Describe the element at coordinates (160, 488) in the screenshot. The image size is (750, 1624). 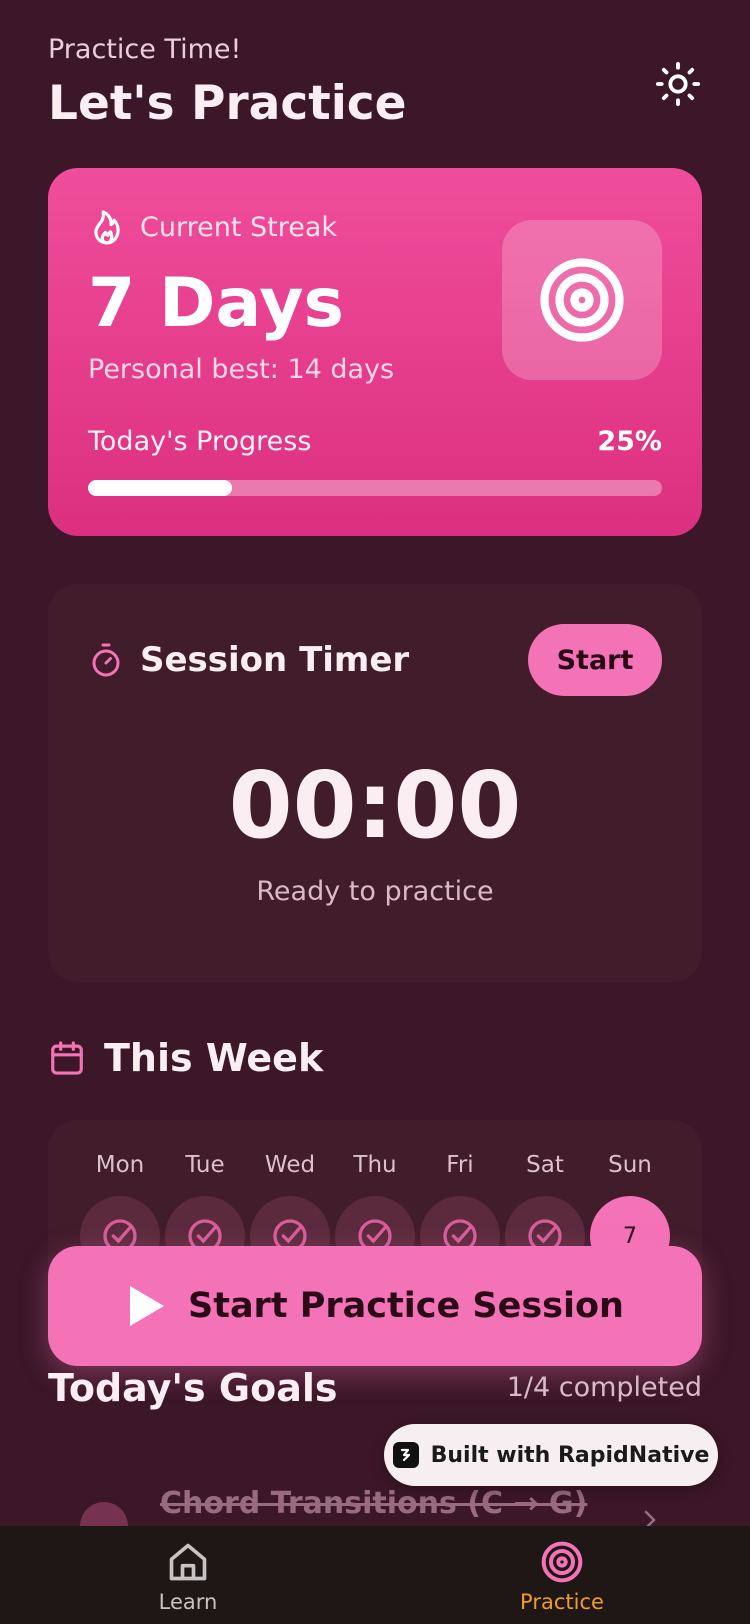
I see `progress-bar-fill` at that location.